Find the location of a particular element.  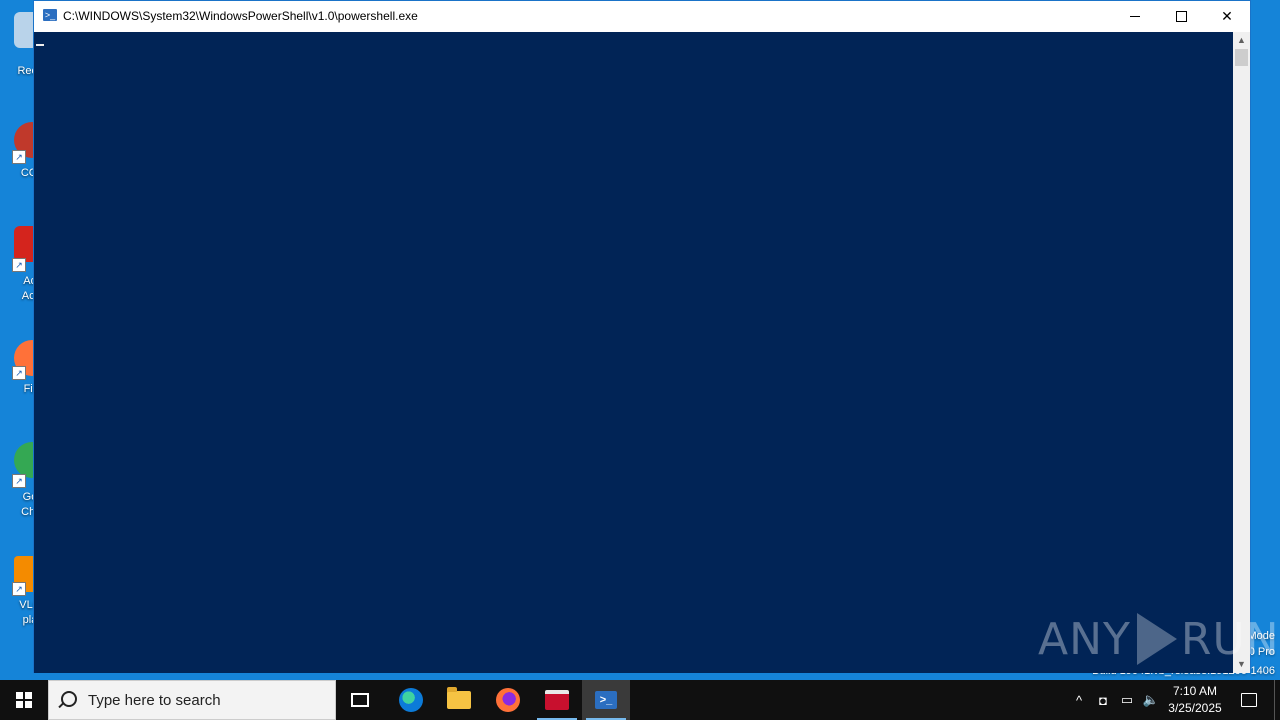

close-button: ✕ is located at coordinates (1227, 16).